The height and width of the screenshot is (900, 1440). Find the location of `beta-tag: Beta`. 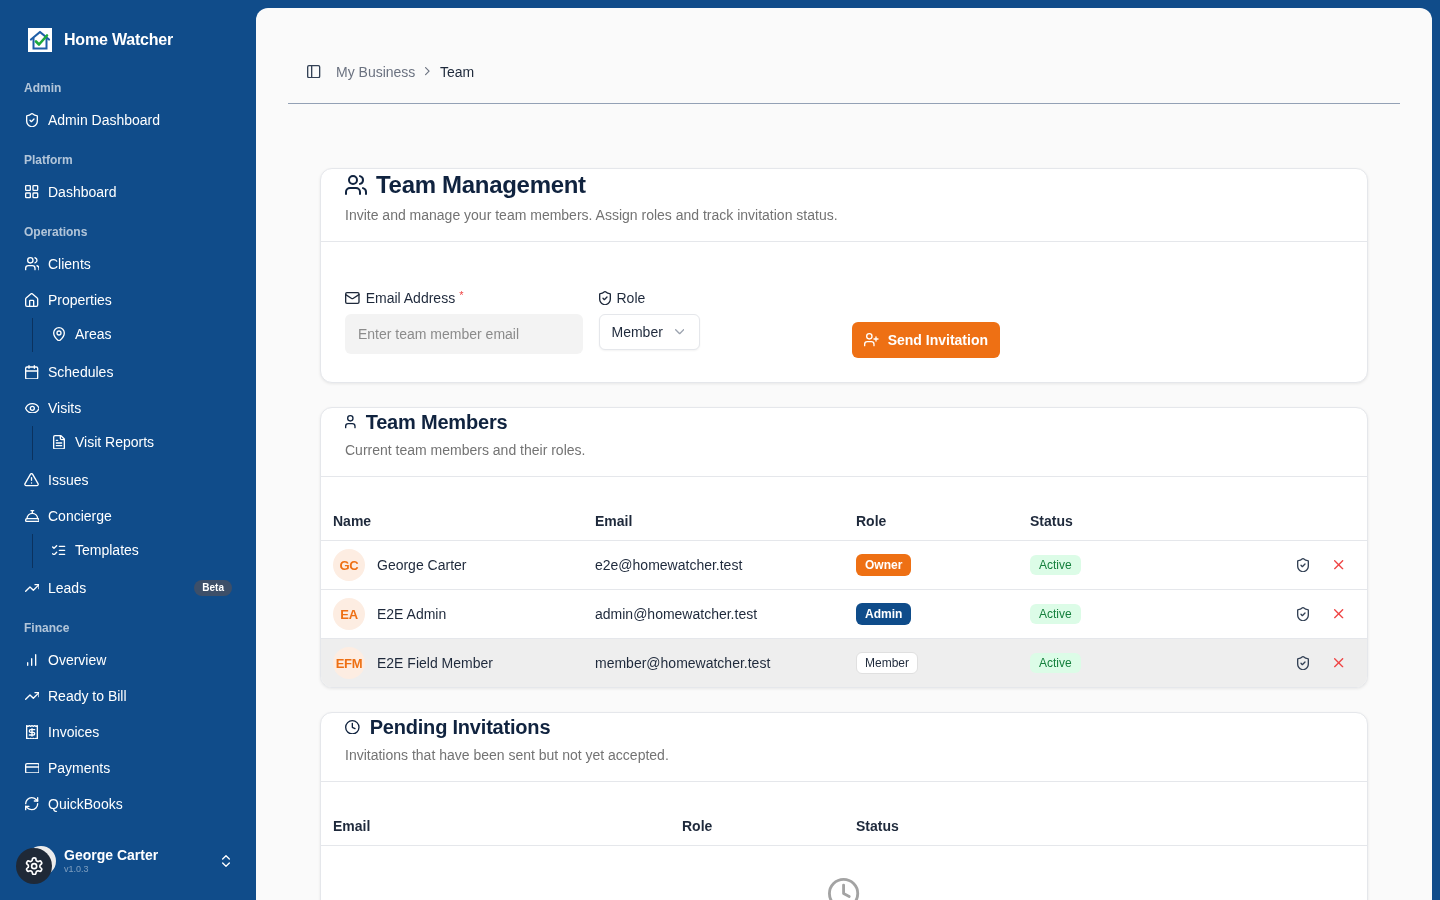

beta-tag: Beta is located at coordinates (213, 588).